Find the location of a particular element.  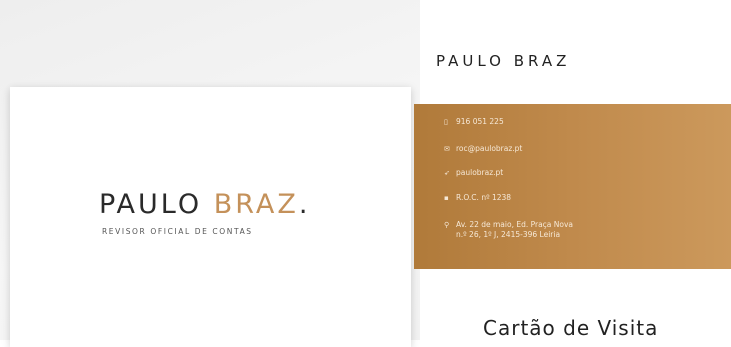

website-icon: ➶ is located at coordinates (447, 173).